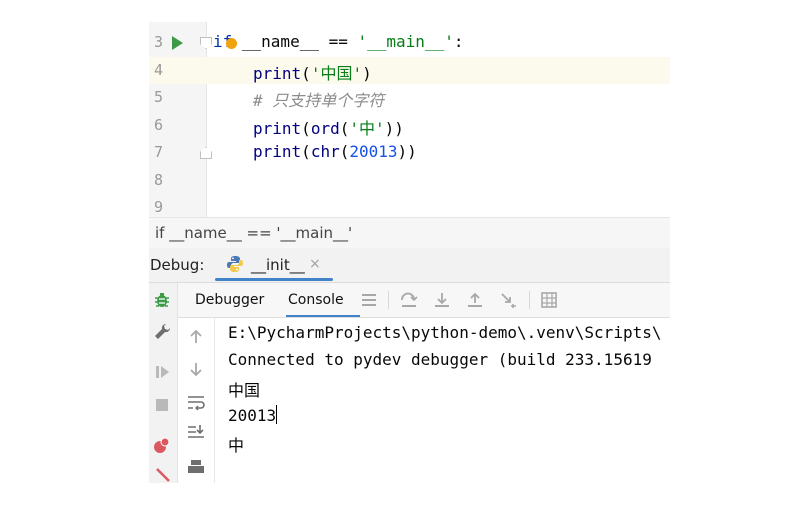 Image resolution: width=809 pixels, height=526 pixels. I want to click on code-token: '__main__', so click(405, 41).